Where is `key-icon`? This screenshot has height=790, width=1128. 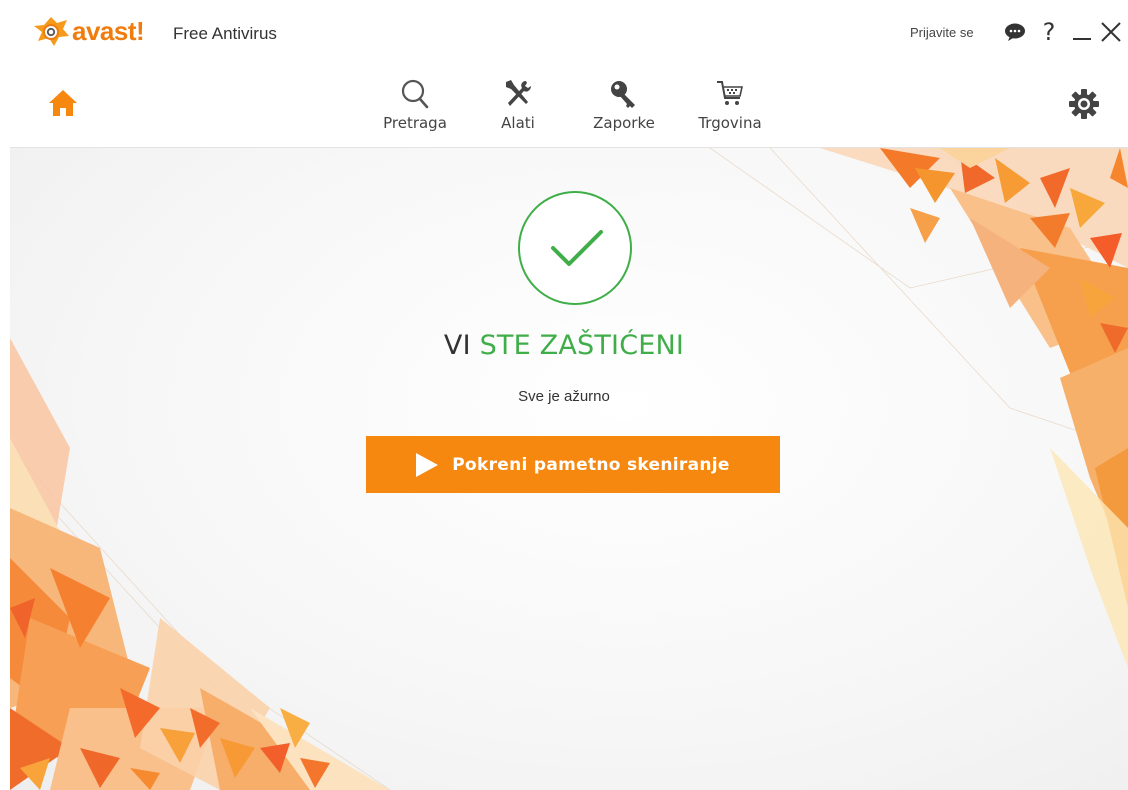 key-icon is located at coordinates (624, 94).